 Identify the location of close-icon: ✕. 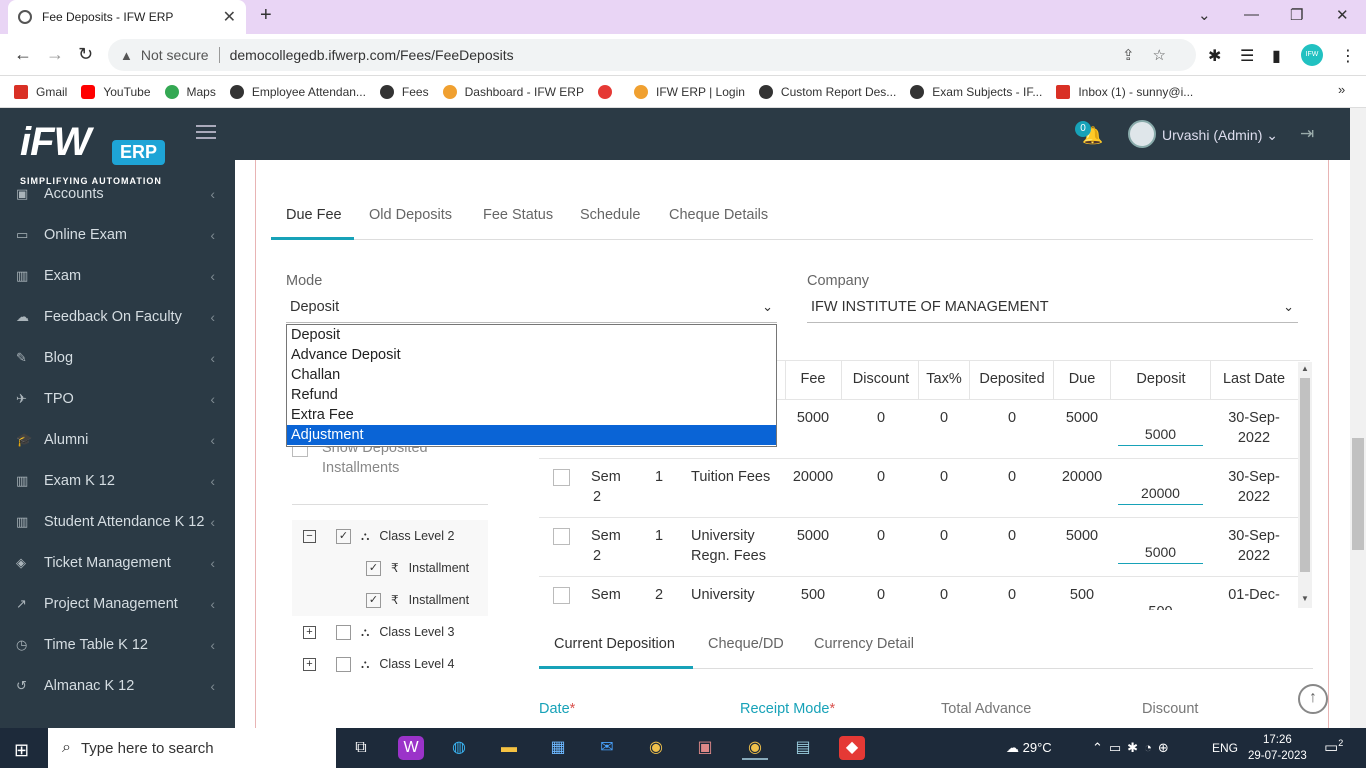
(229, 17).